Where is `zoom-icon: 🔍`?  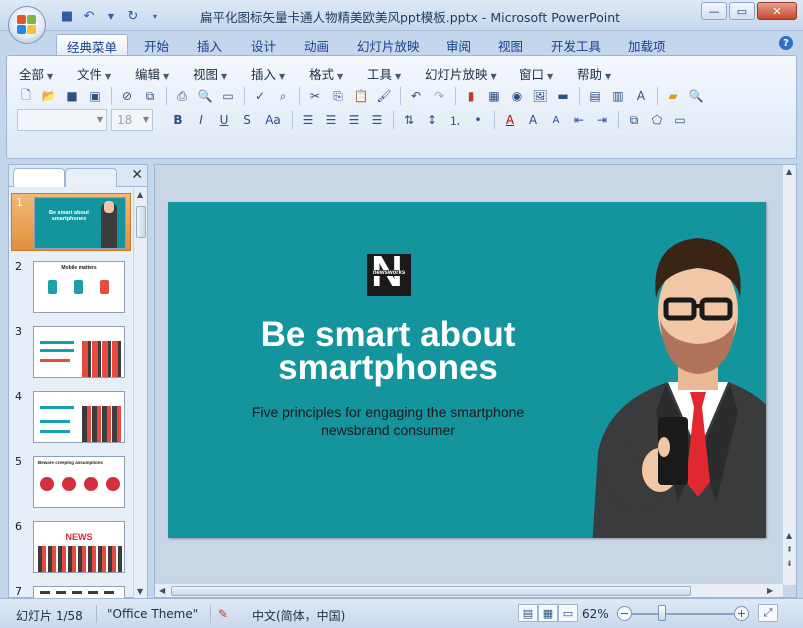
zoom-icon: 🔍 is located at coordinates (696, 96).